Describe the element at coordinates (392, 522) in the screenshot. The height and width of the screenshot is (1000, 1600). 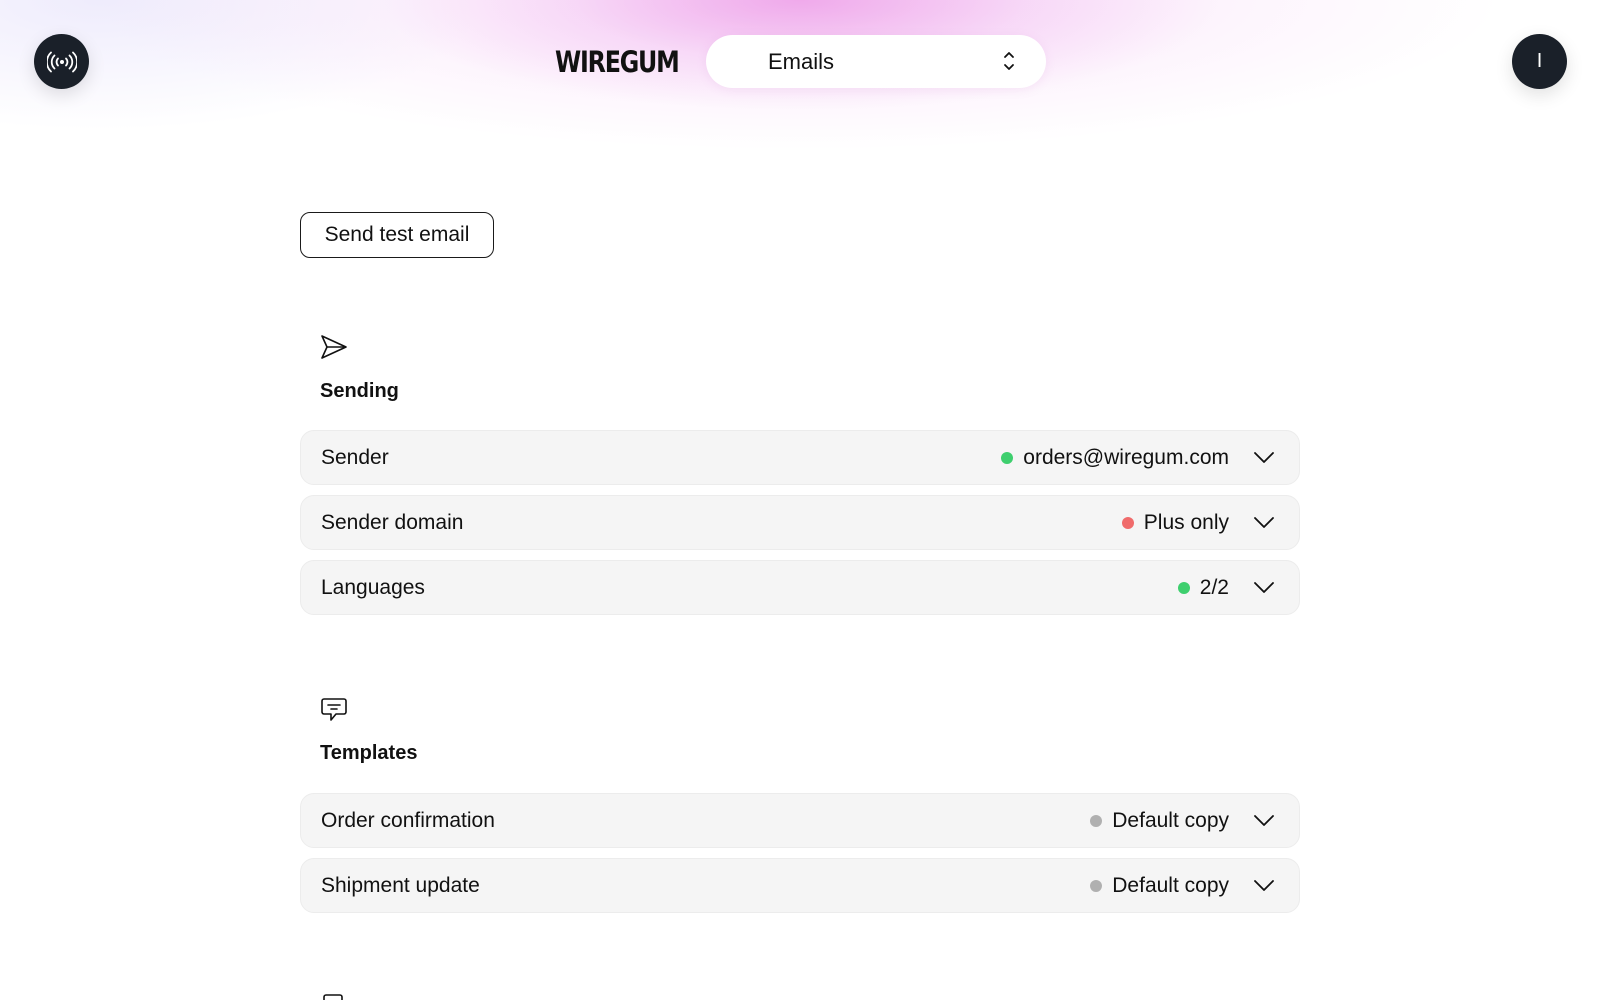
I see `sender-domain-label: Sender domain` at that location.